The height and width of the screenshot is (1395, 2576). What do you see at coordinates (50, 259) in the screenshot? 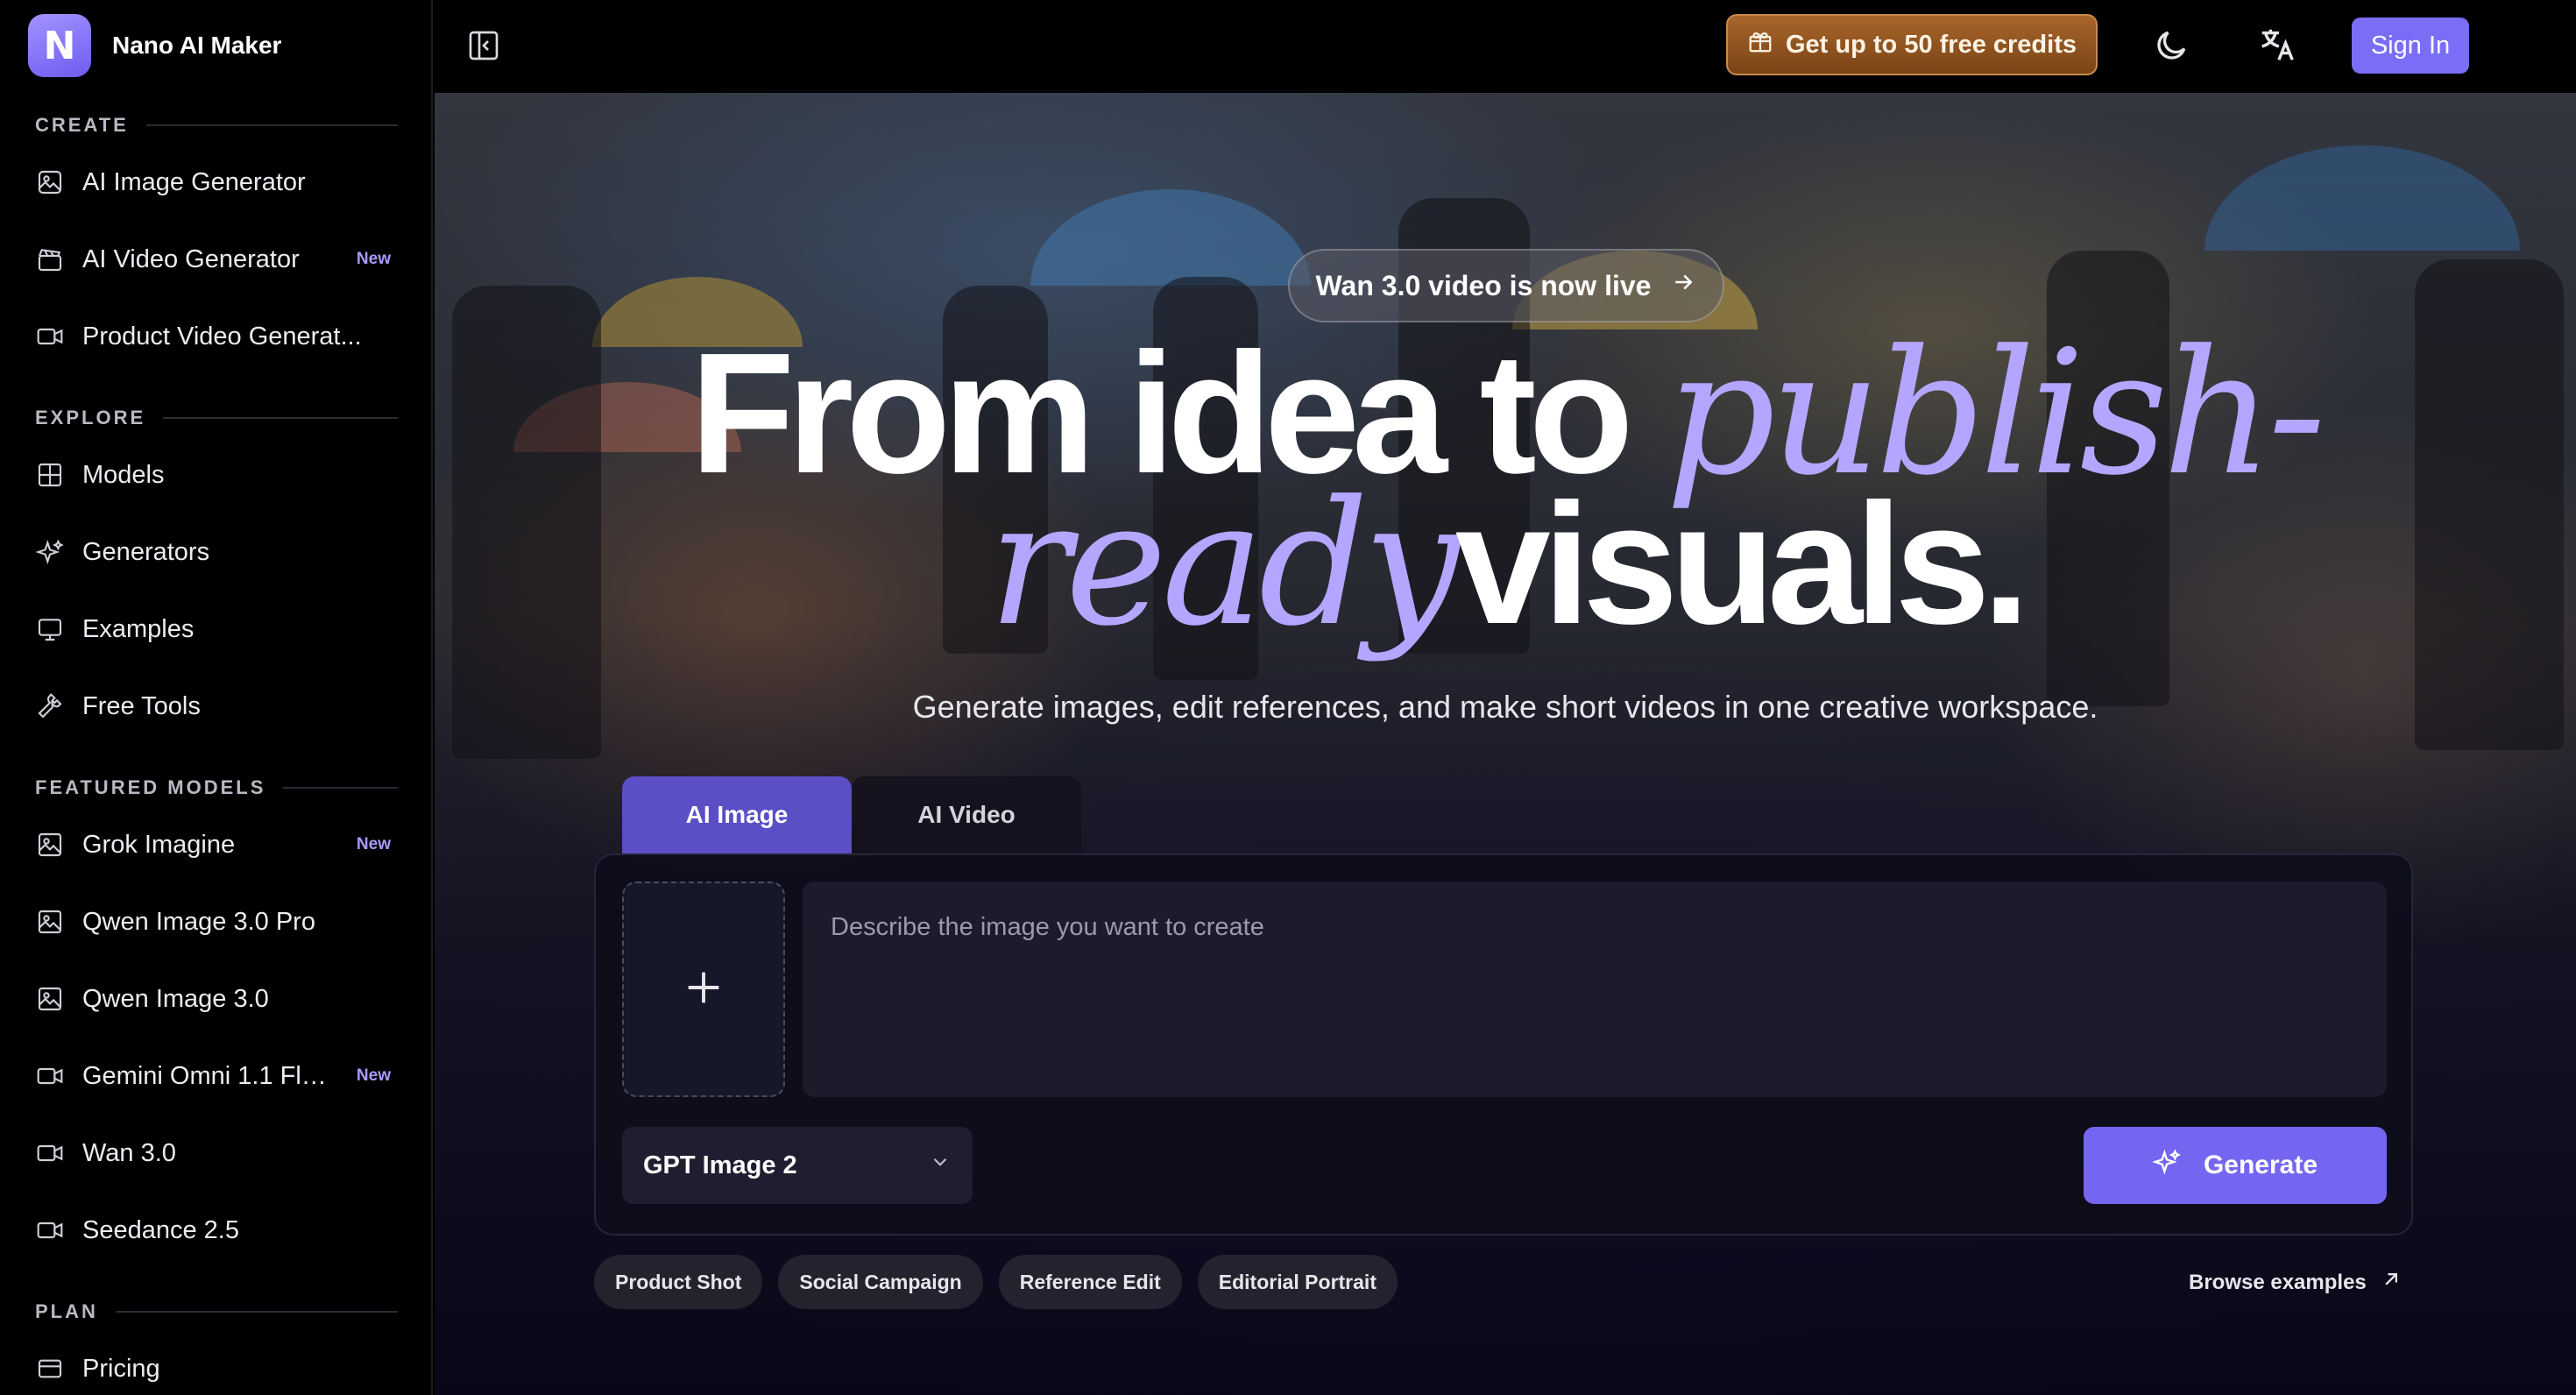
I see `video-clapper-icon` at bounding box center [50, 259].